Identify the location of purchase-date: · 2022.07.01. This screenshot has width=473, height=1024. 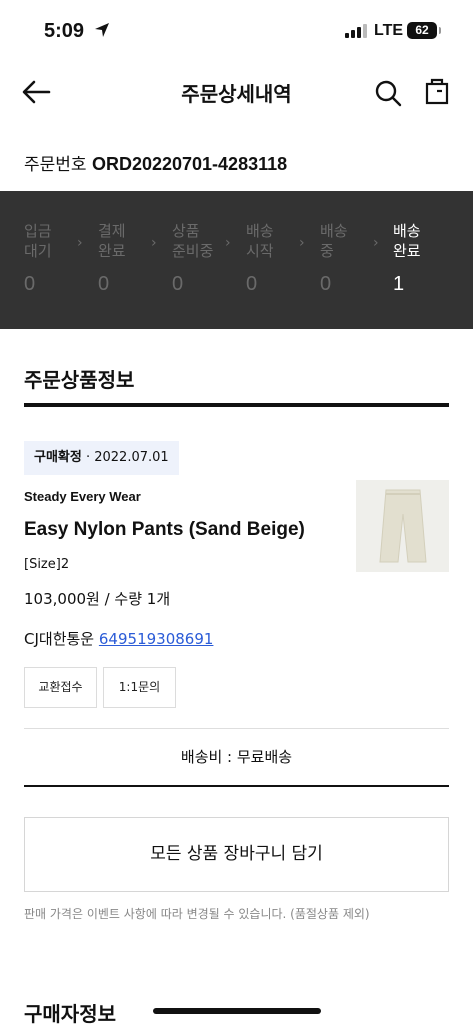
(127, 457).